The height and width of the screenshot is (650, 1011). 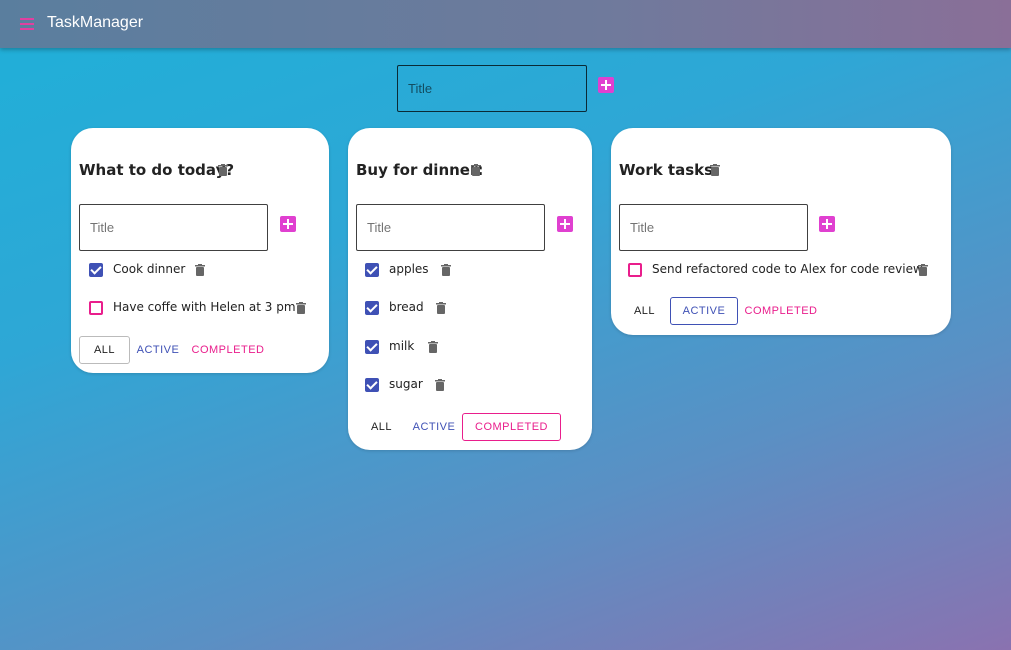 I want to click on task-text: sugar, so click(x=406, y=384).